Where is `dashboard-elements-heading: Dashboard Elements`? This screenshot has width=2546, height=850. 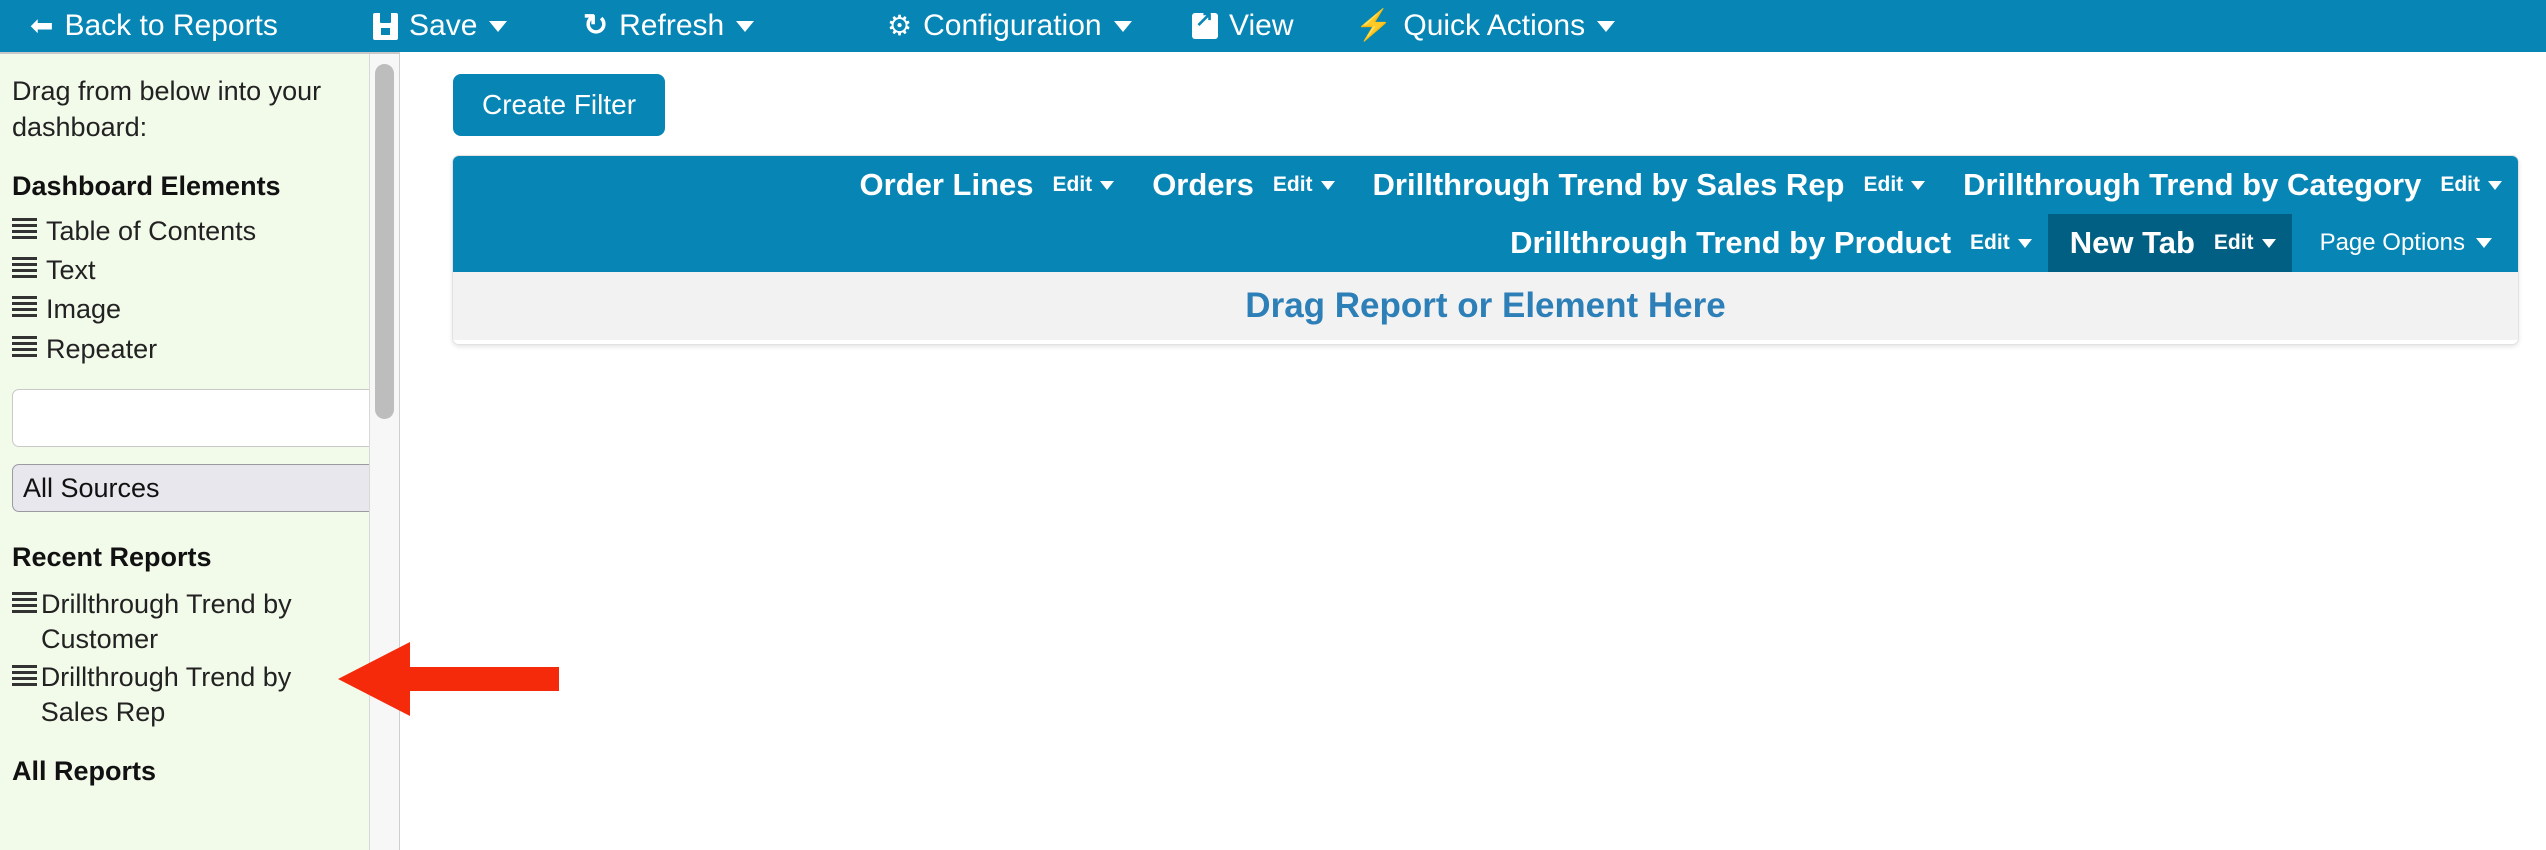 dashboard-elements-heading: Dashboard Elements is located at coordinates (146, 186).